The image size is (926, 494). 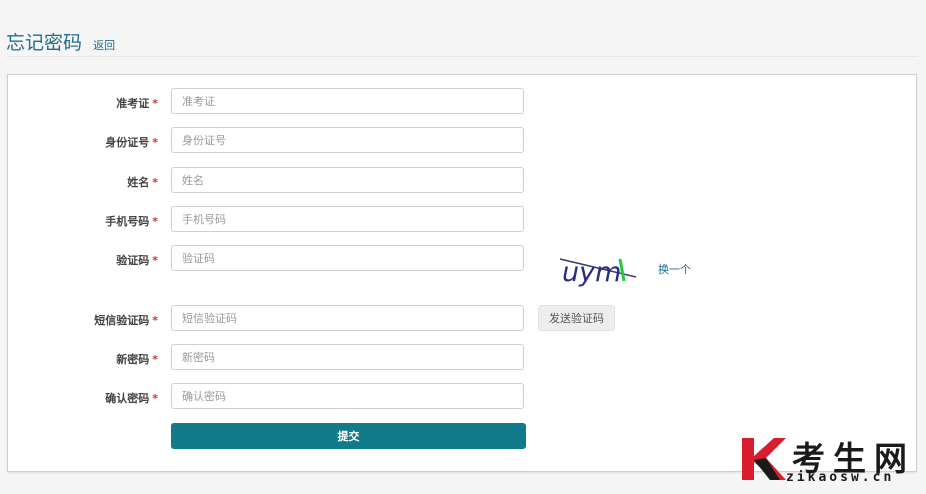 What do you see at coordinates (104, 45) in the screenshot?
I see `back-link: 返回` at bounding box center [104, 45].